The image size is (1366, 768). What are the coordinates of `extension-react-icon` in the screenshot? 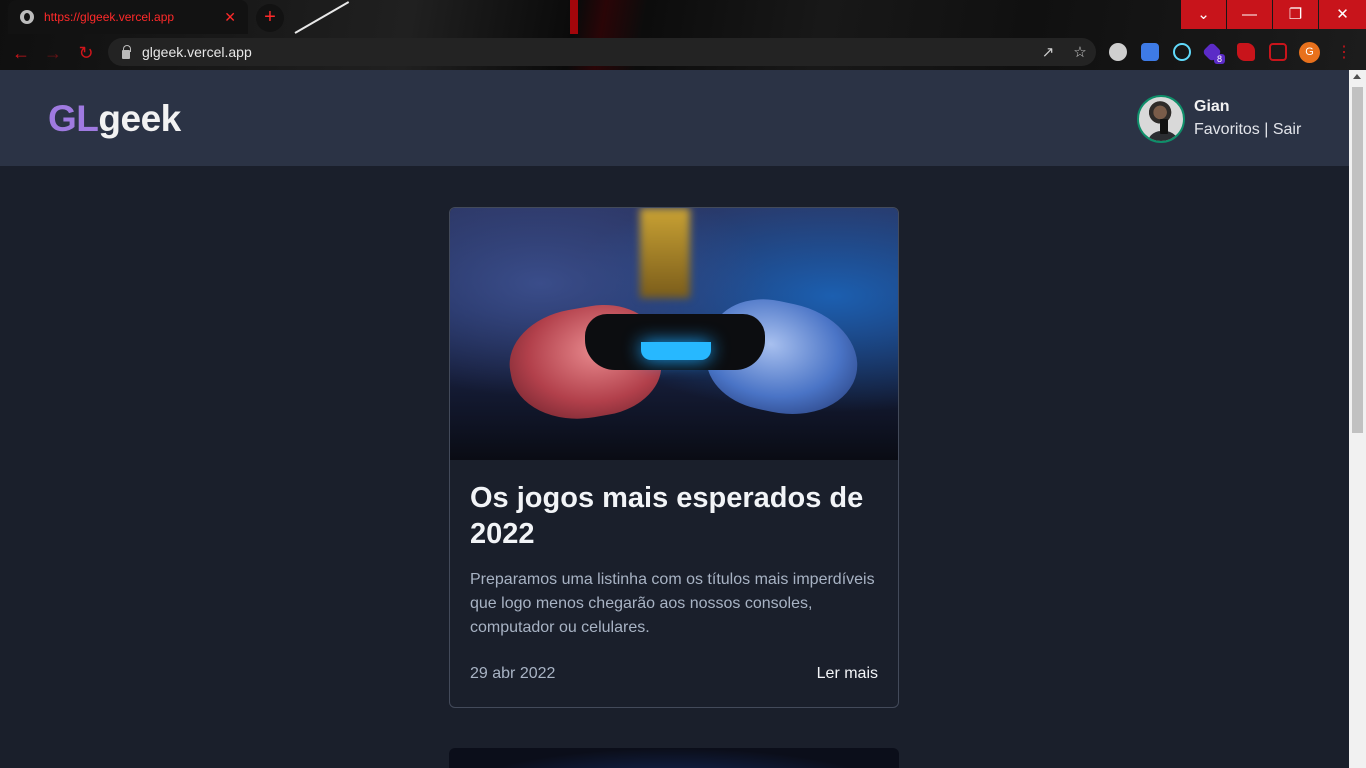 It's located at (1182, 52).